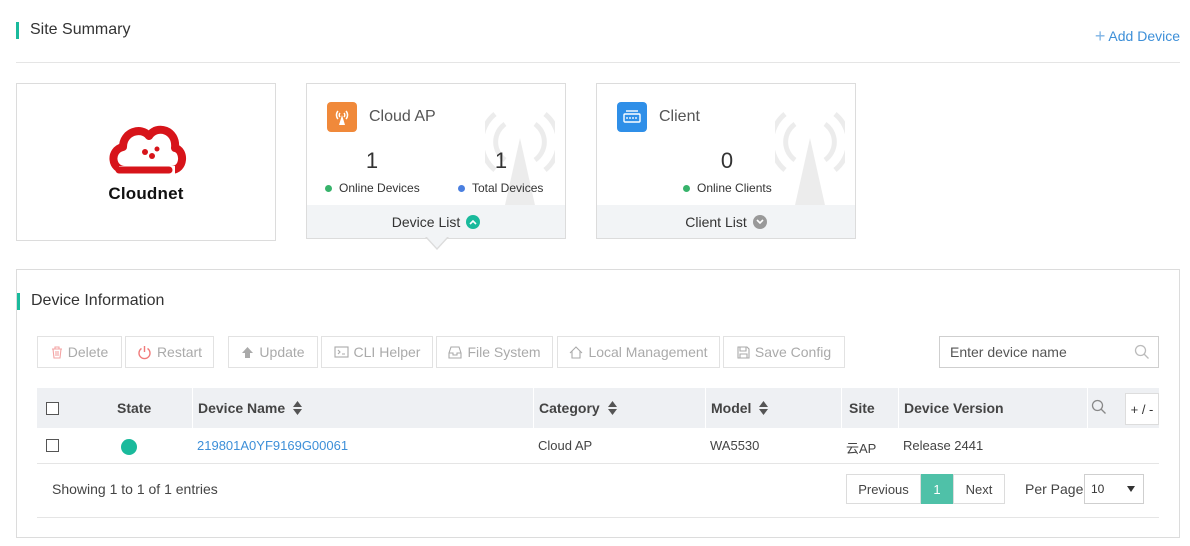 The image size is (1190, 546). I want to click on save-config-button: Save Config, so click(784, 352).